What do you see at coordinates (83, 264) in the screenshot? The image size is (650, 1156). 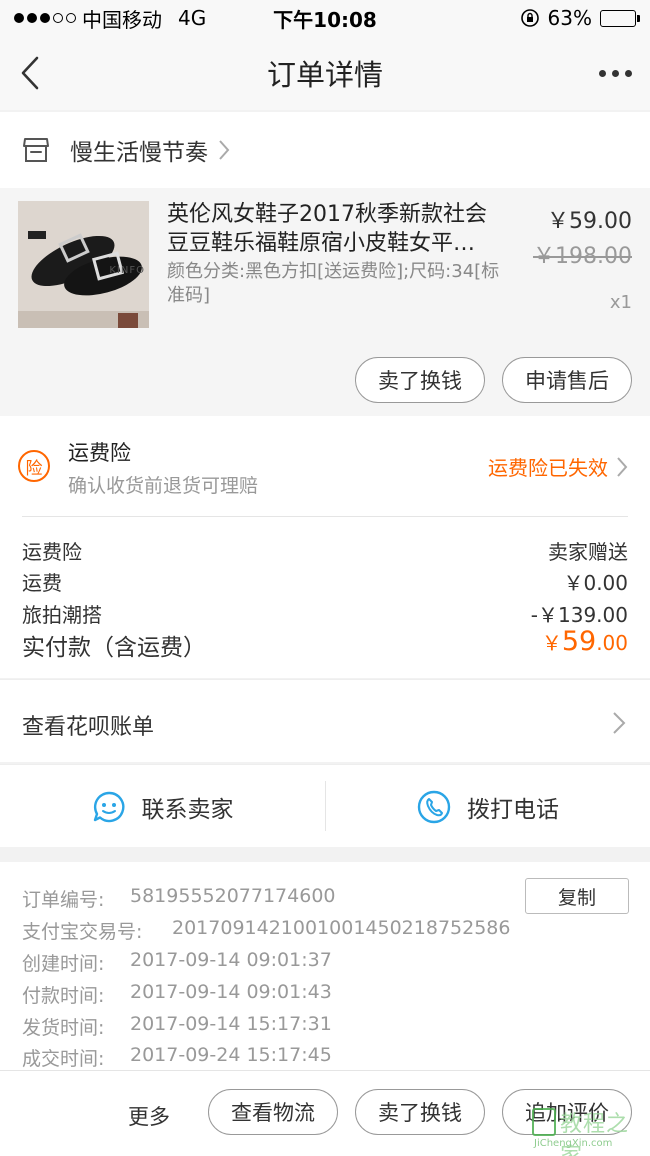 I see `product-image: KINFO` at bounding box center [83, 264].